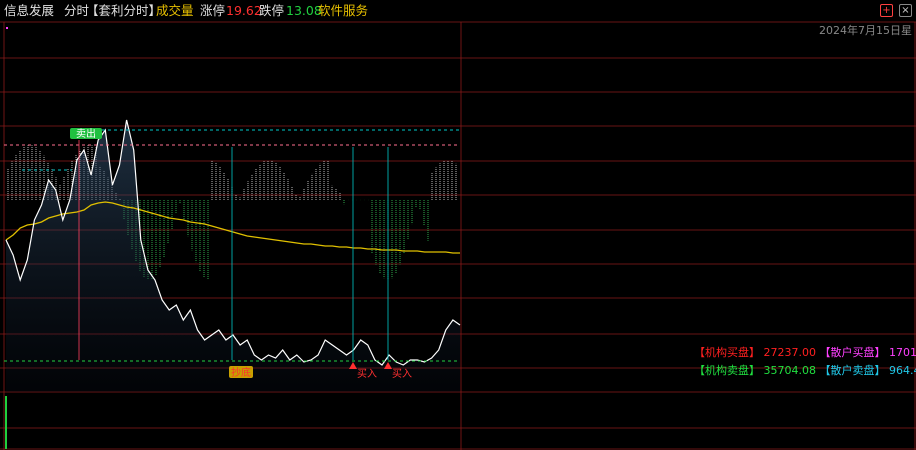 The height and width of the screenshot is (450, 916). Describe the element at coordinates (727, 370) in the screenshot. I see `institution-sell-label: 【机构卖盘】` at that location.